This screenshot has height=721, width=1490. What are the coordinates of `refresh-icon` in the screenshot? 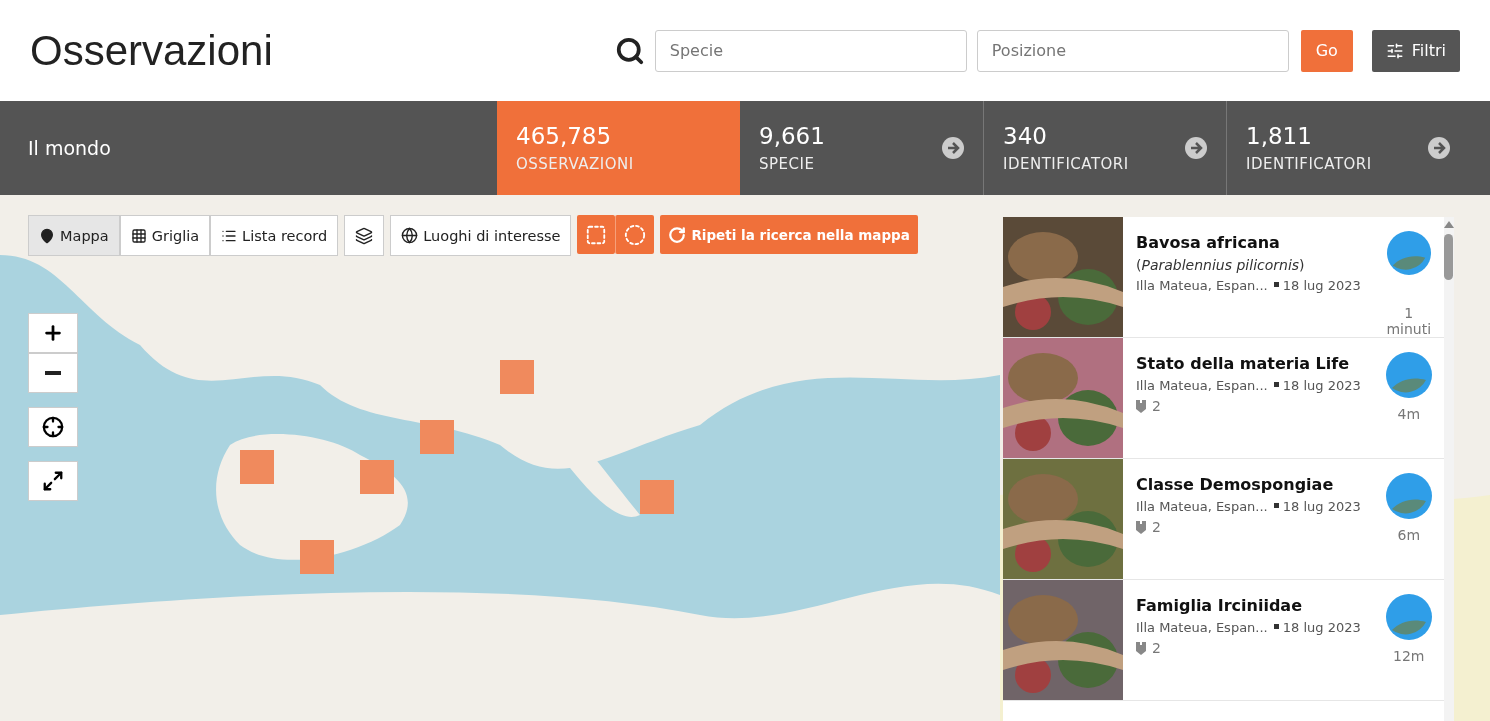 It's located at (677, 234).